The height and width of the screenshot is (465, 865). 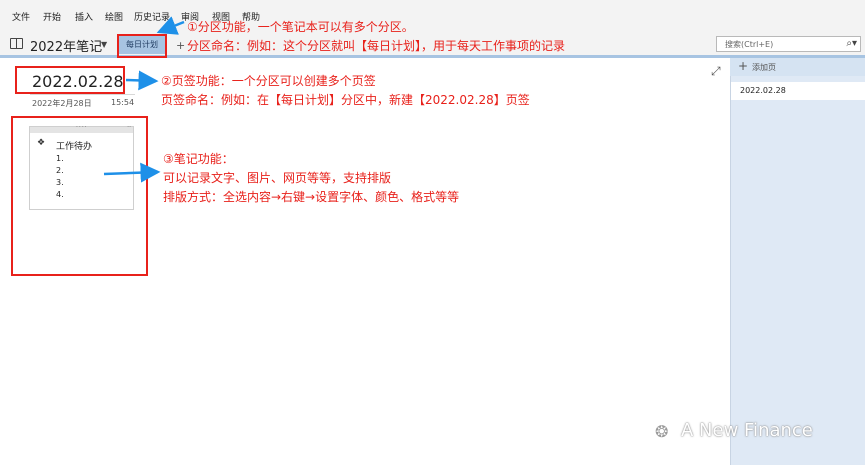 I want to click on wechat-icon: ❂, so click(x=662, y=431).